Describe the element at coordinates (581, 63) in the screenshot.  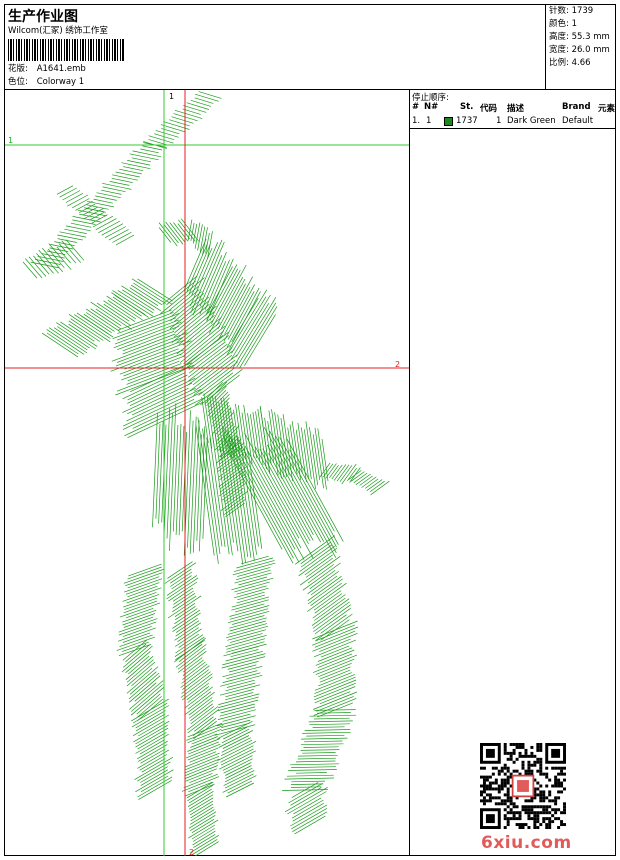
I see `stat-value: 4.66` at that location.